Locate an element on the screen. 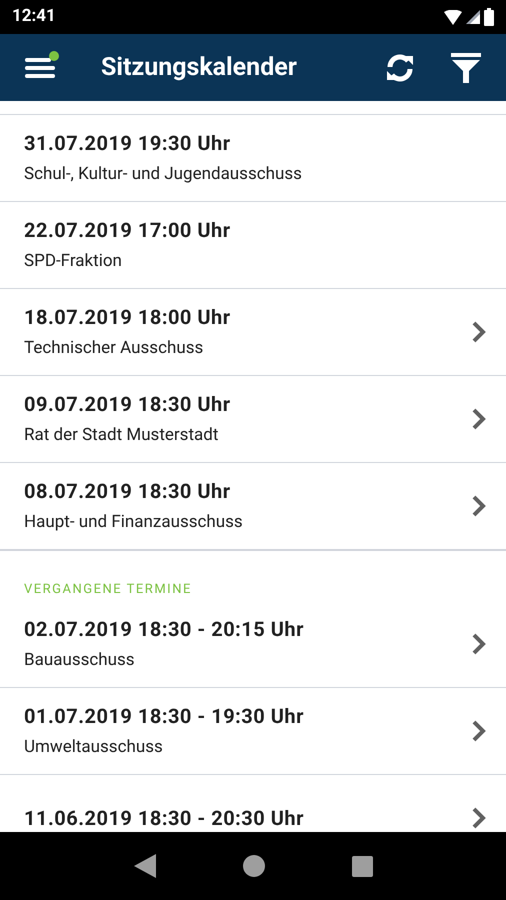  back-icon is located at coordinates (145, 866).